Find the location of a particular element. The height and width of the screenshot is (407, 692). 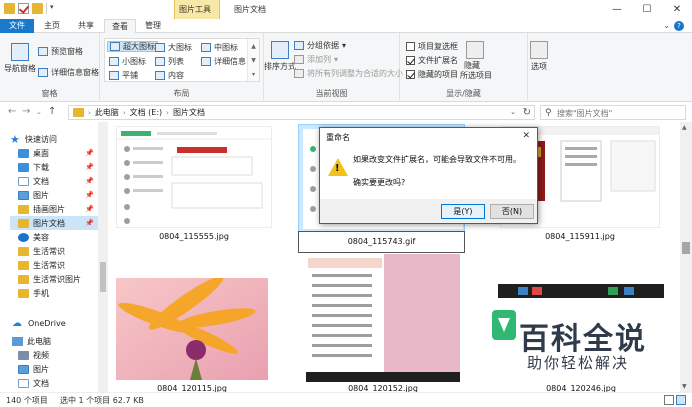

nav-pane-button: 导航窗格 is located at coordinates (20, 58).